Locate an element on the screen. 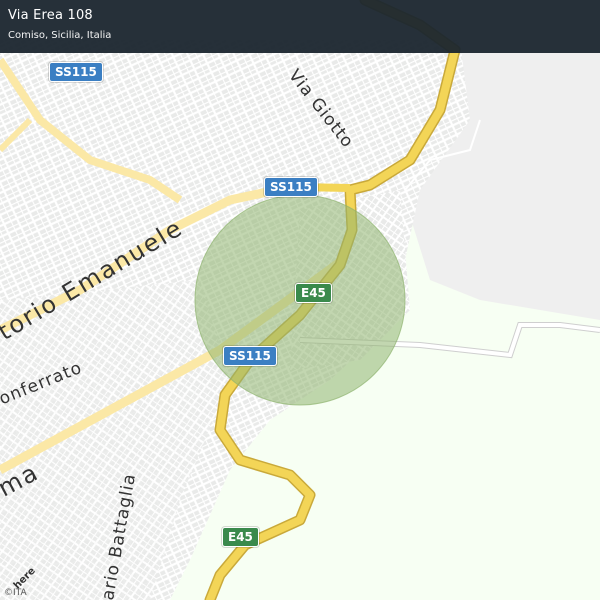 The image size is (600, 602). route-shield-e45-low: E45 is located at coordinates (240, 537).